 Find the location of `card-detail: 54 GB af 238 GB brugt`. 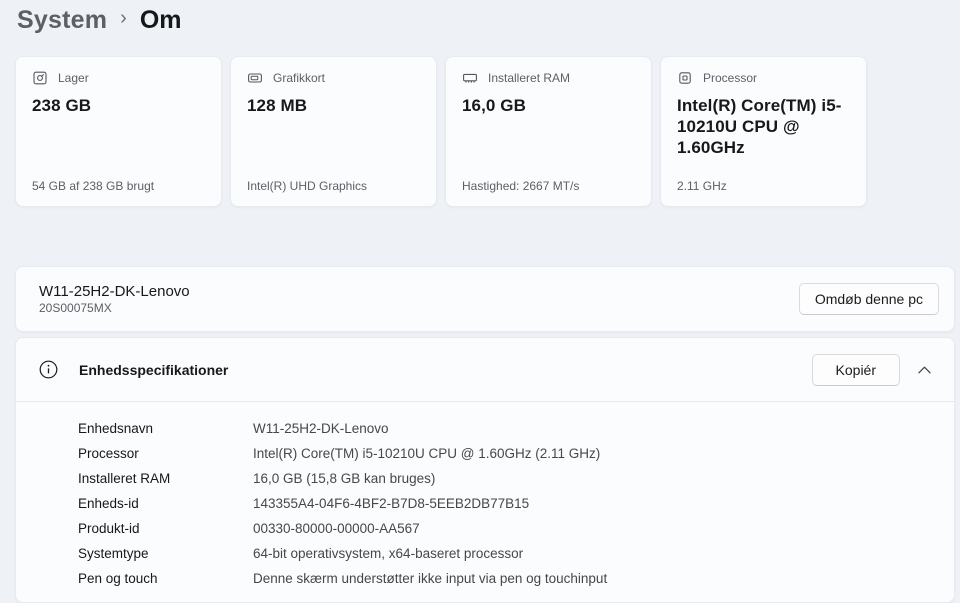

card-detail: 54 GB af 238 GB brugt is located at coordinates (93, 186).